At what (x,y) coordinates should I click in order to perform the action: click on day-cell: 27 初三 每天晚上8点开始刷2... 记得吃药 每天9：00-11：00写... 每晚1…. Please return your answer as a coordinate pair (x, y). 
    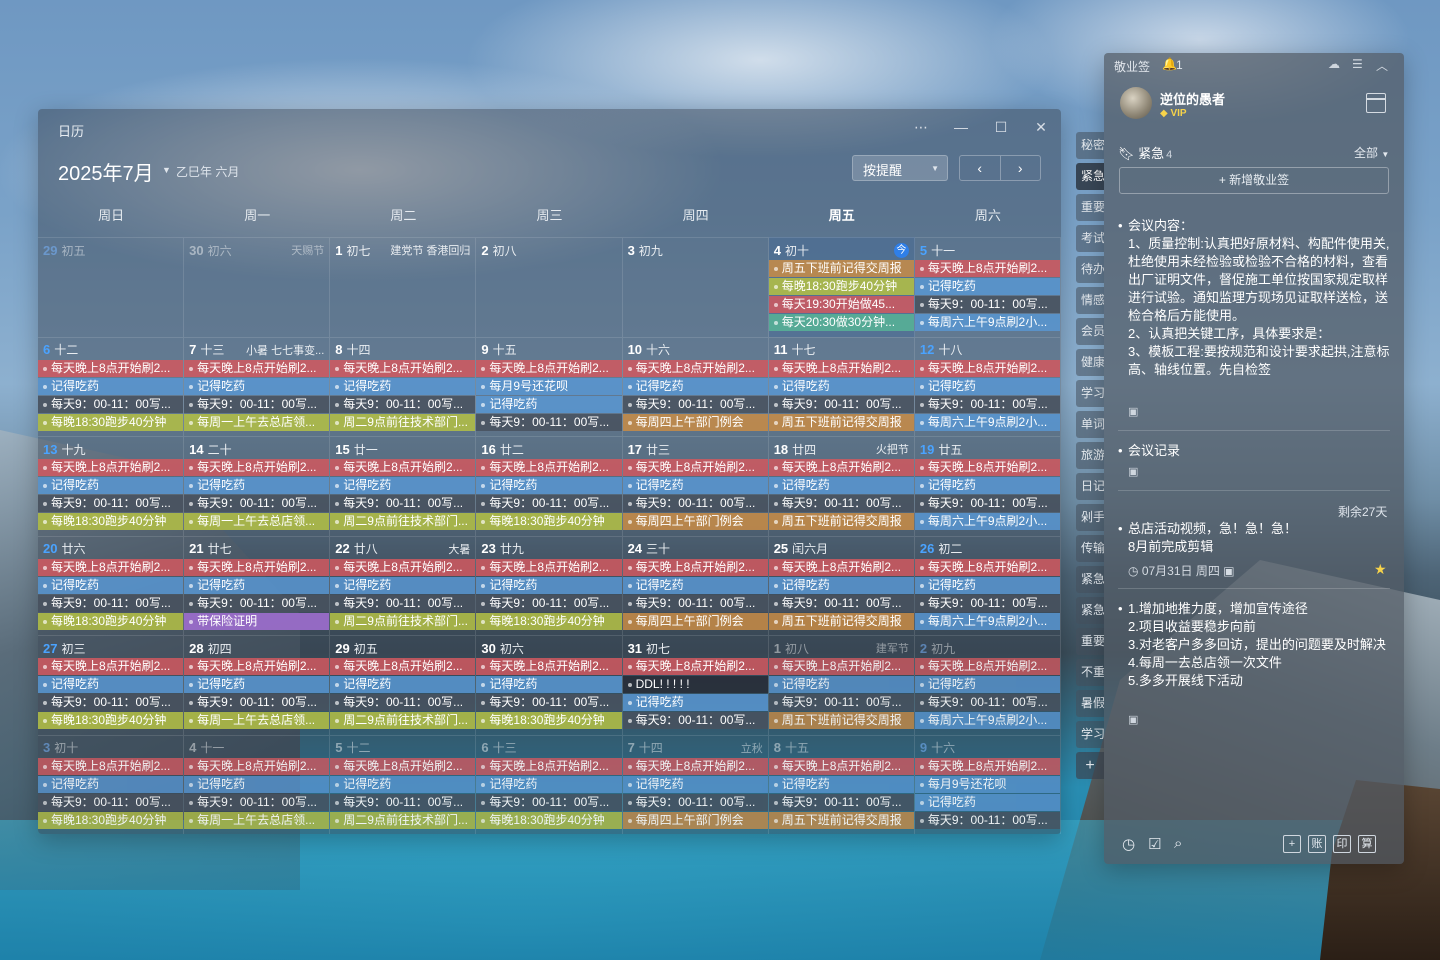
    Looking at the image, I should click on (111, 685).